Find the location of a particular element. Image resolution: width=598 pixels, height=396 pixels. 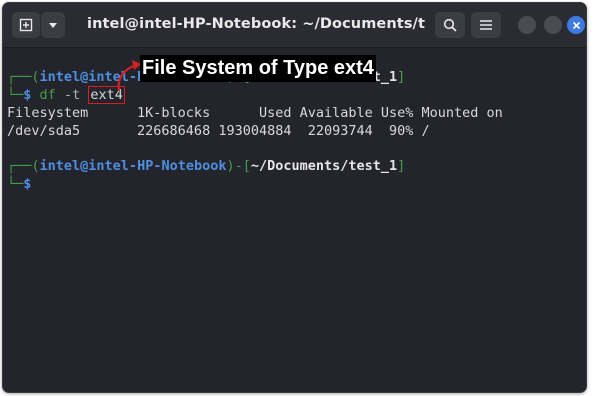

prompt-host: intel-HP-Notebook is located at coordinates (157, 166).